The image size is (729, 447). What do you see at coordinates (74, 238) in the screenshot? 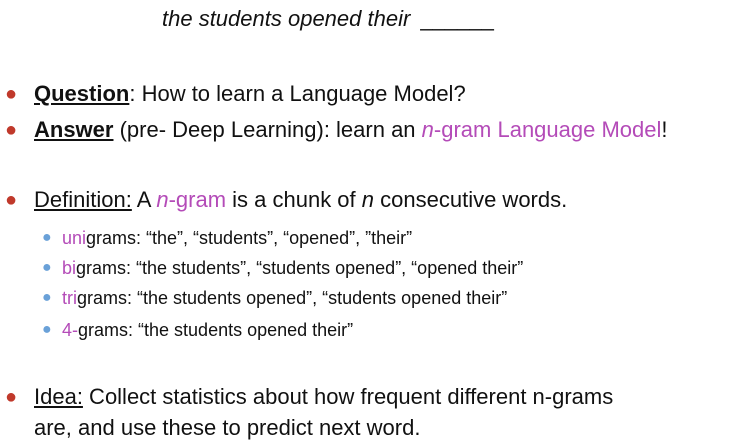
I see `example-prefix: uni` at bounding box center [74, 238].